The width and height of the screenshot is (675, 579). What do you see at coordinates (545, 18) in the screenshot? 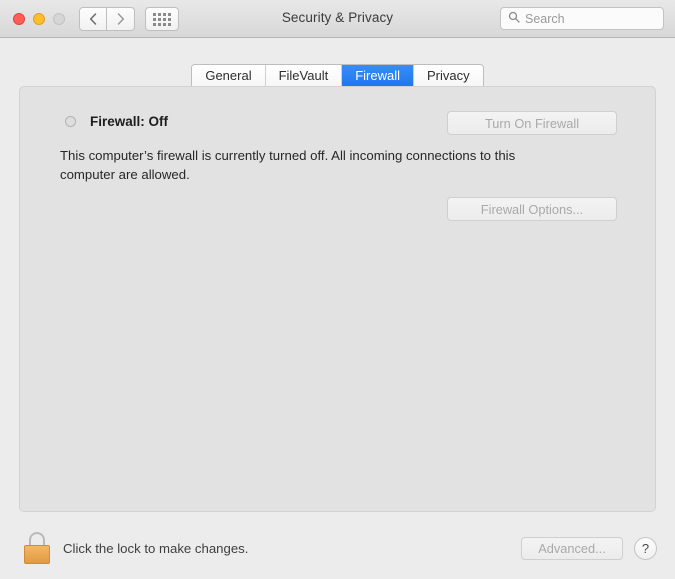
I see `search-placeholder: Search` at bounding box center [545, 18].